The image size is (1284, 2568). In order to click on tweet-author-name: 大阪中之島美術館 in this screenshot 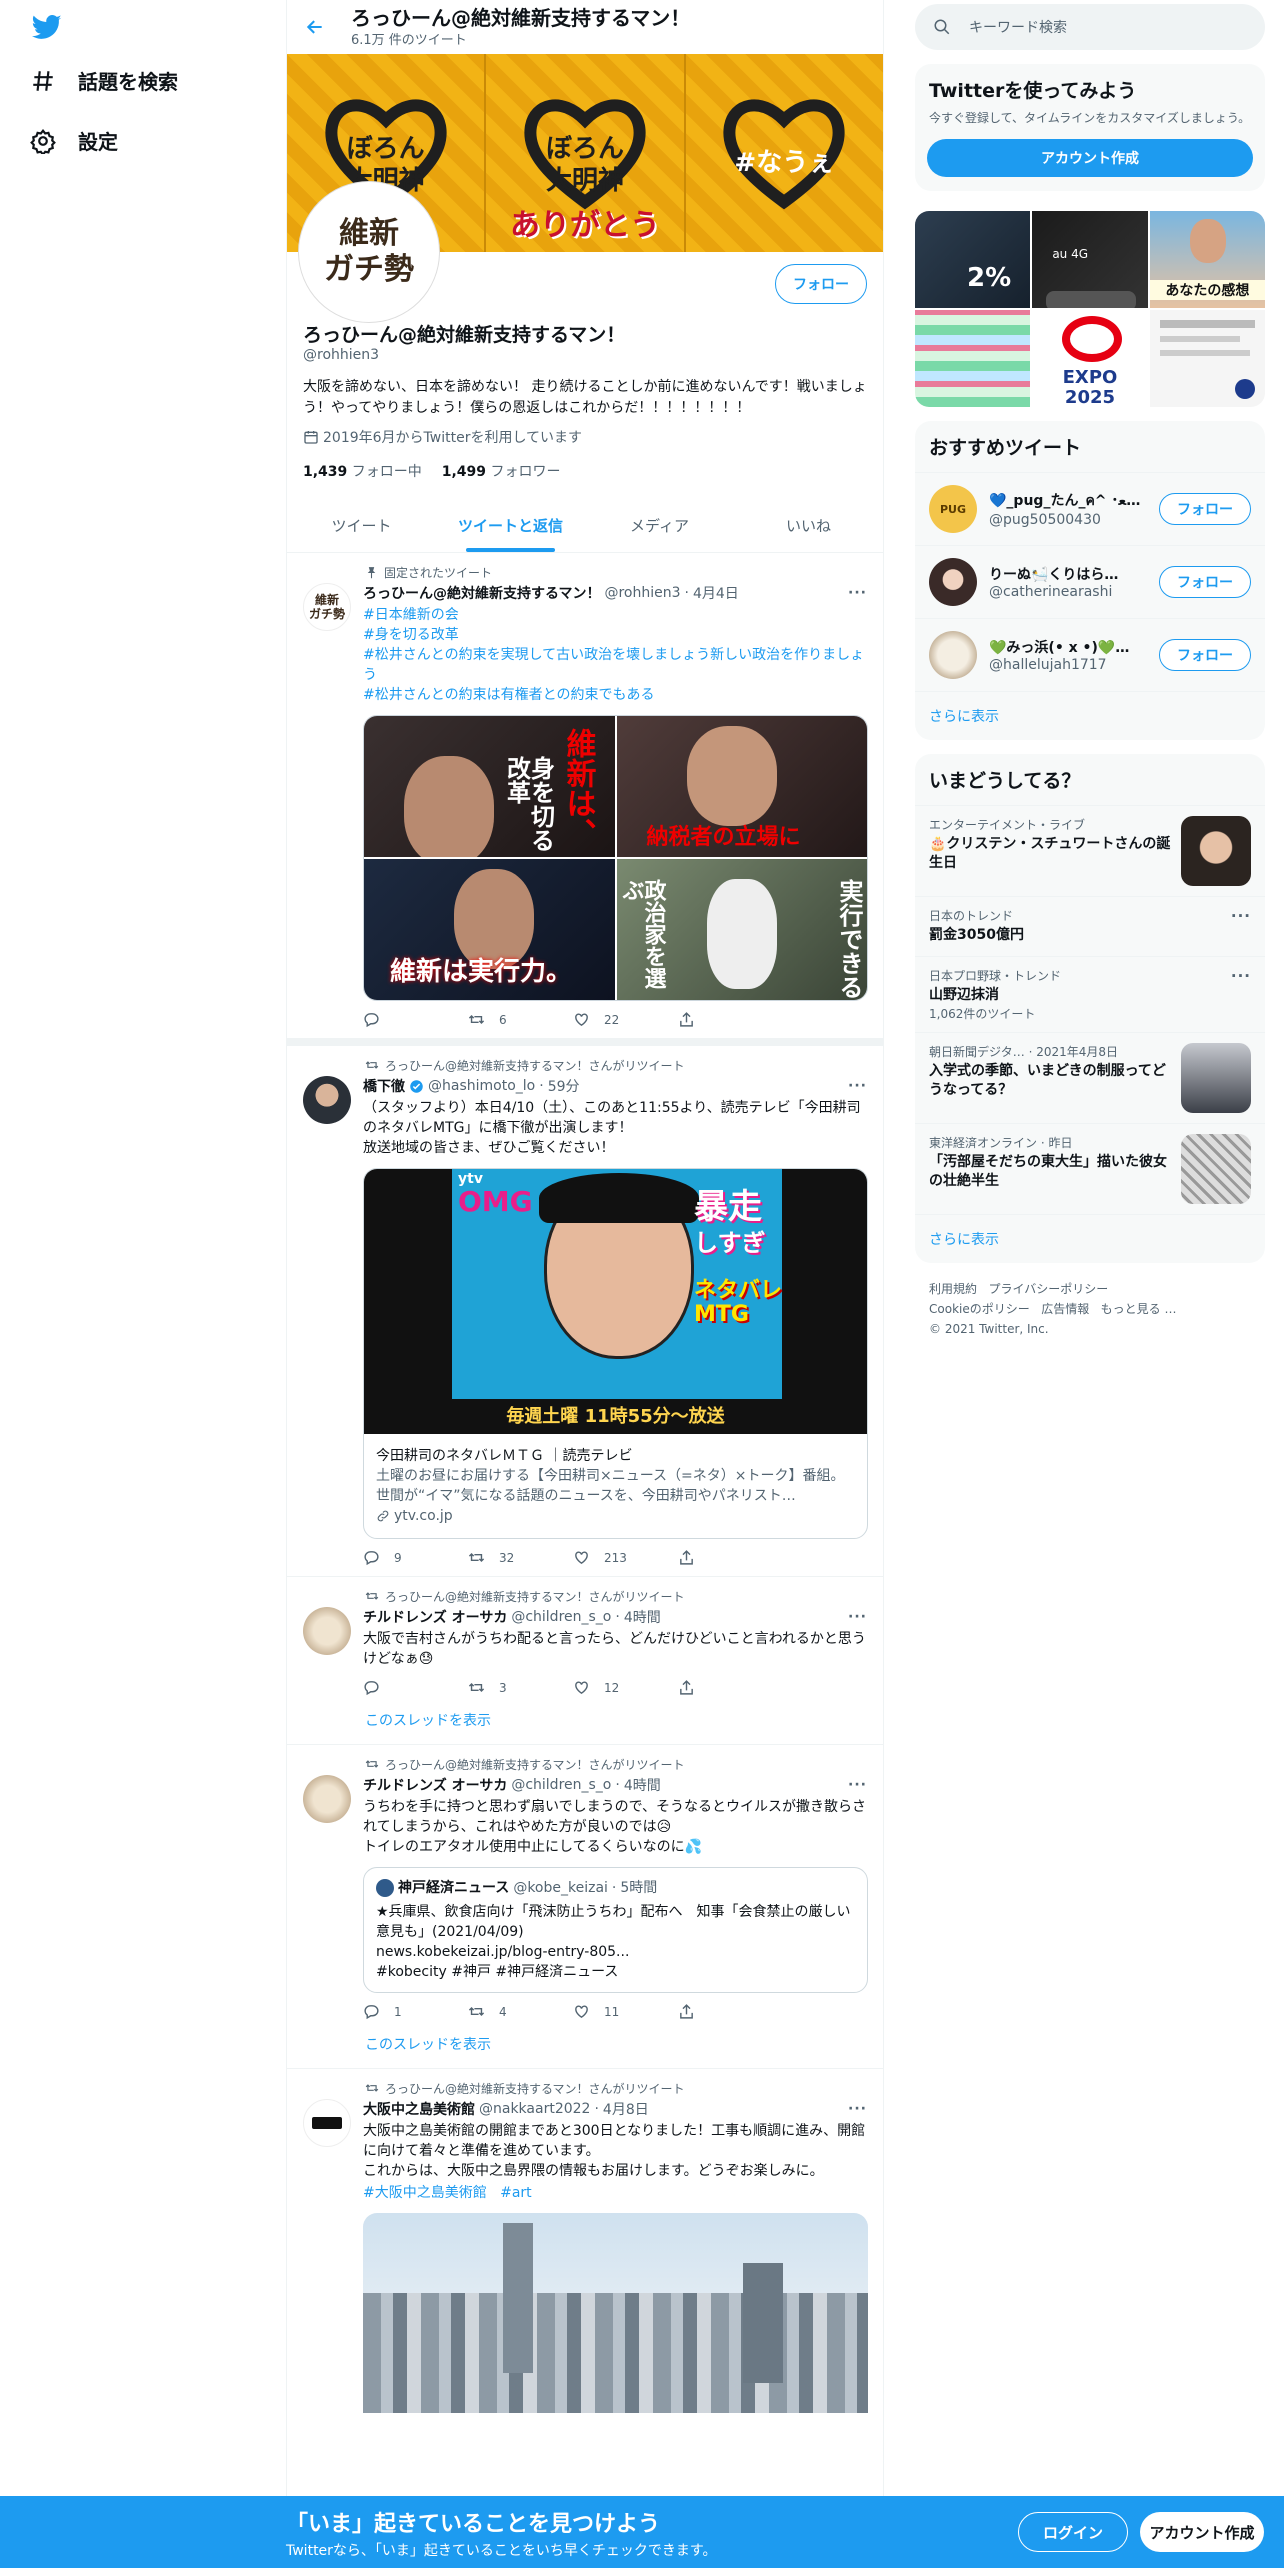, I will do `click(419, 2109)`.